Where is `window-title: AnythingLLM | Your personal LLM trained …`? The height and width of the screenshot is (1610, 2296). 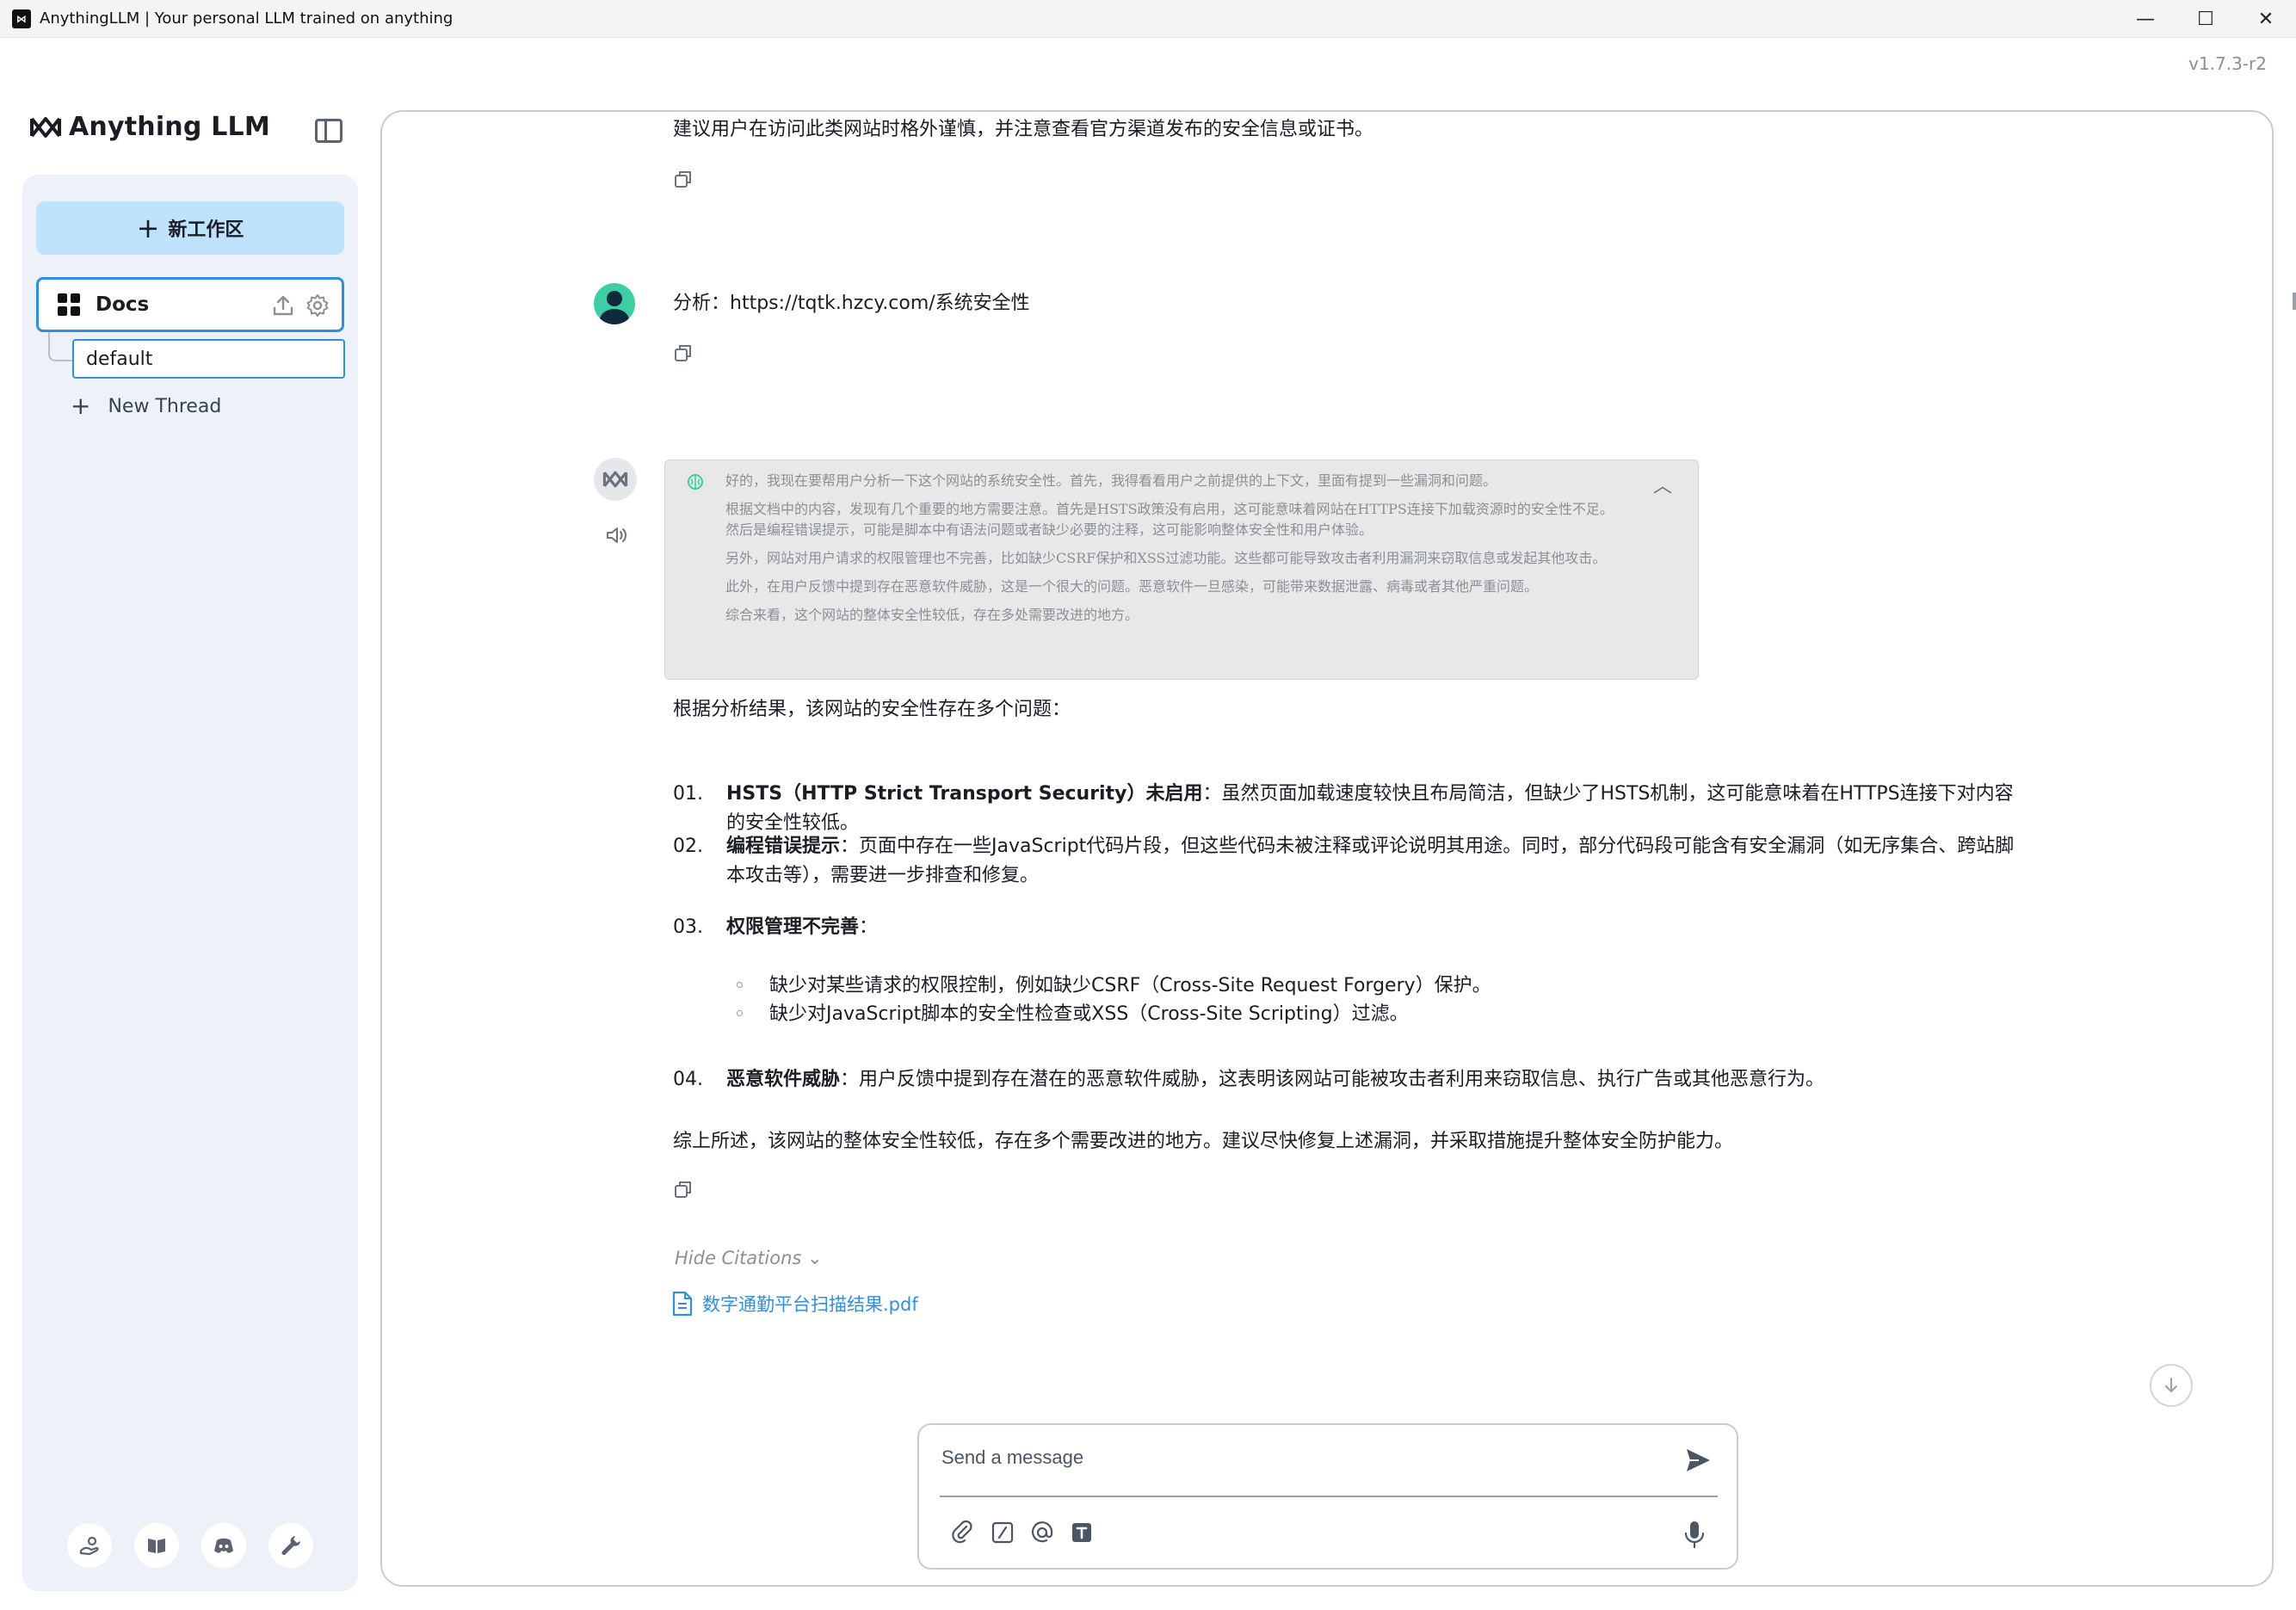 window-title: AnythingLLM | Your personal LLM trained … is located at coordinates (247, 18).